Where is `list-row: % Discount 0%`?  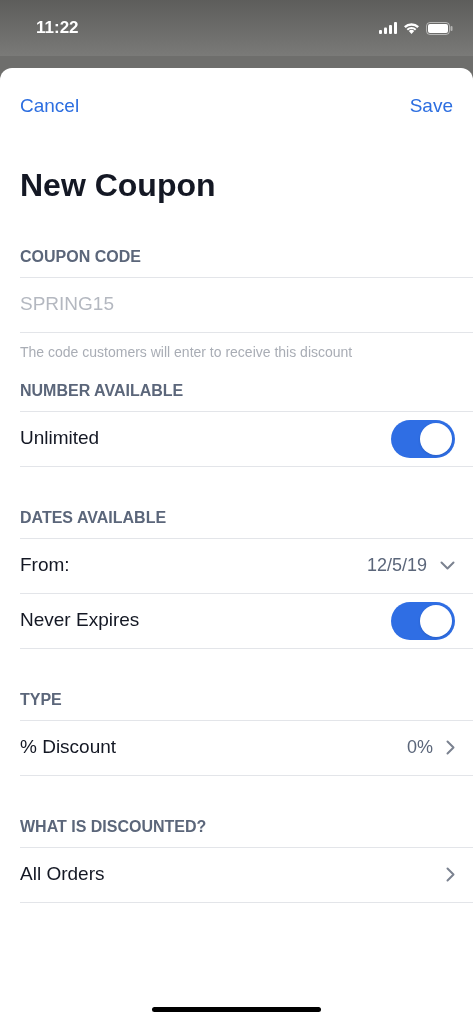
list-row: % Discount 0% is located at coordinates (246, 747).